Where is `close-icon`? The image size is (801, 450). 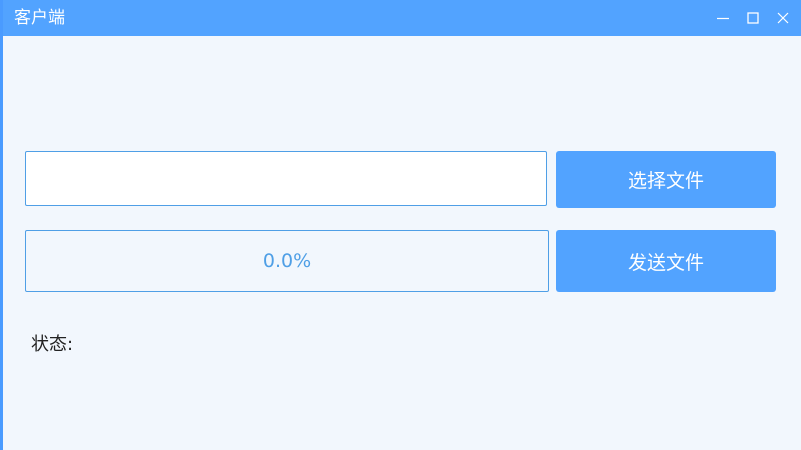 close-icon is located at coordinates (783, 18).